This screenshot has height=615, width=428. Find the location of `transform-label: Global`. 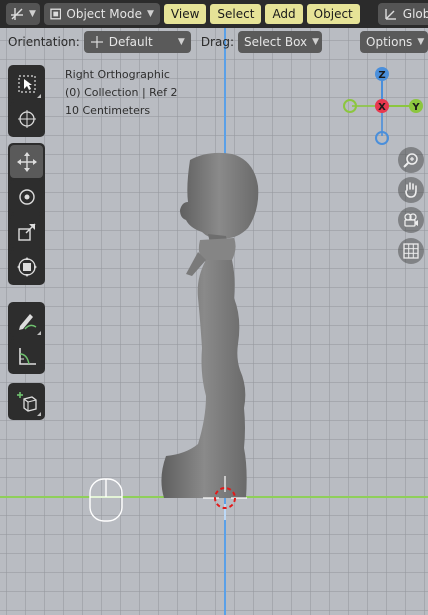

transform-label: Global is located at coordinates (415, 14).